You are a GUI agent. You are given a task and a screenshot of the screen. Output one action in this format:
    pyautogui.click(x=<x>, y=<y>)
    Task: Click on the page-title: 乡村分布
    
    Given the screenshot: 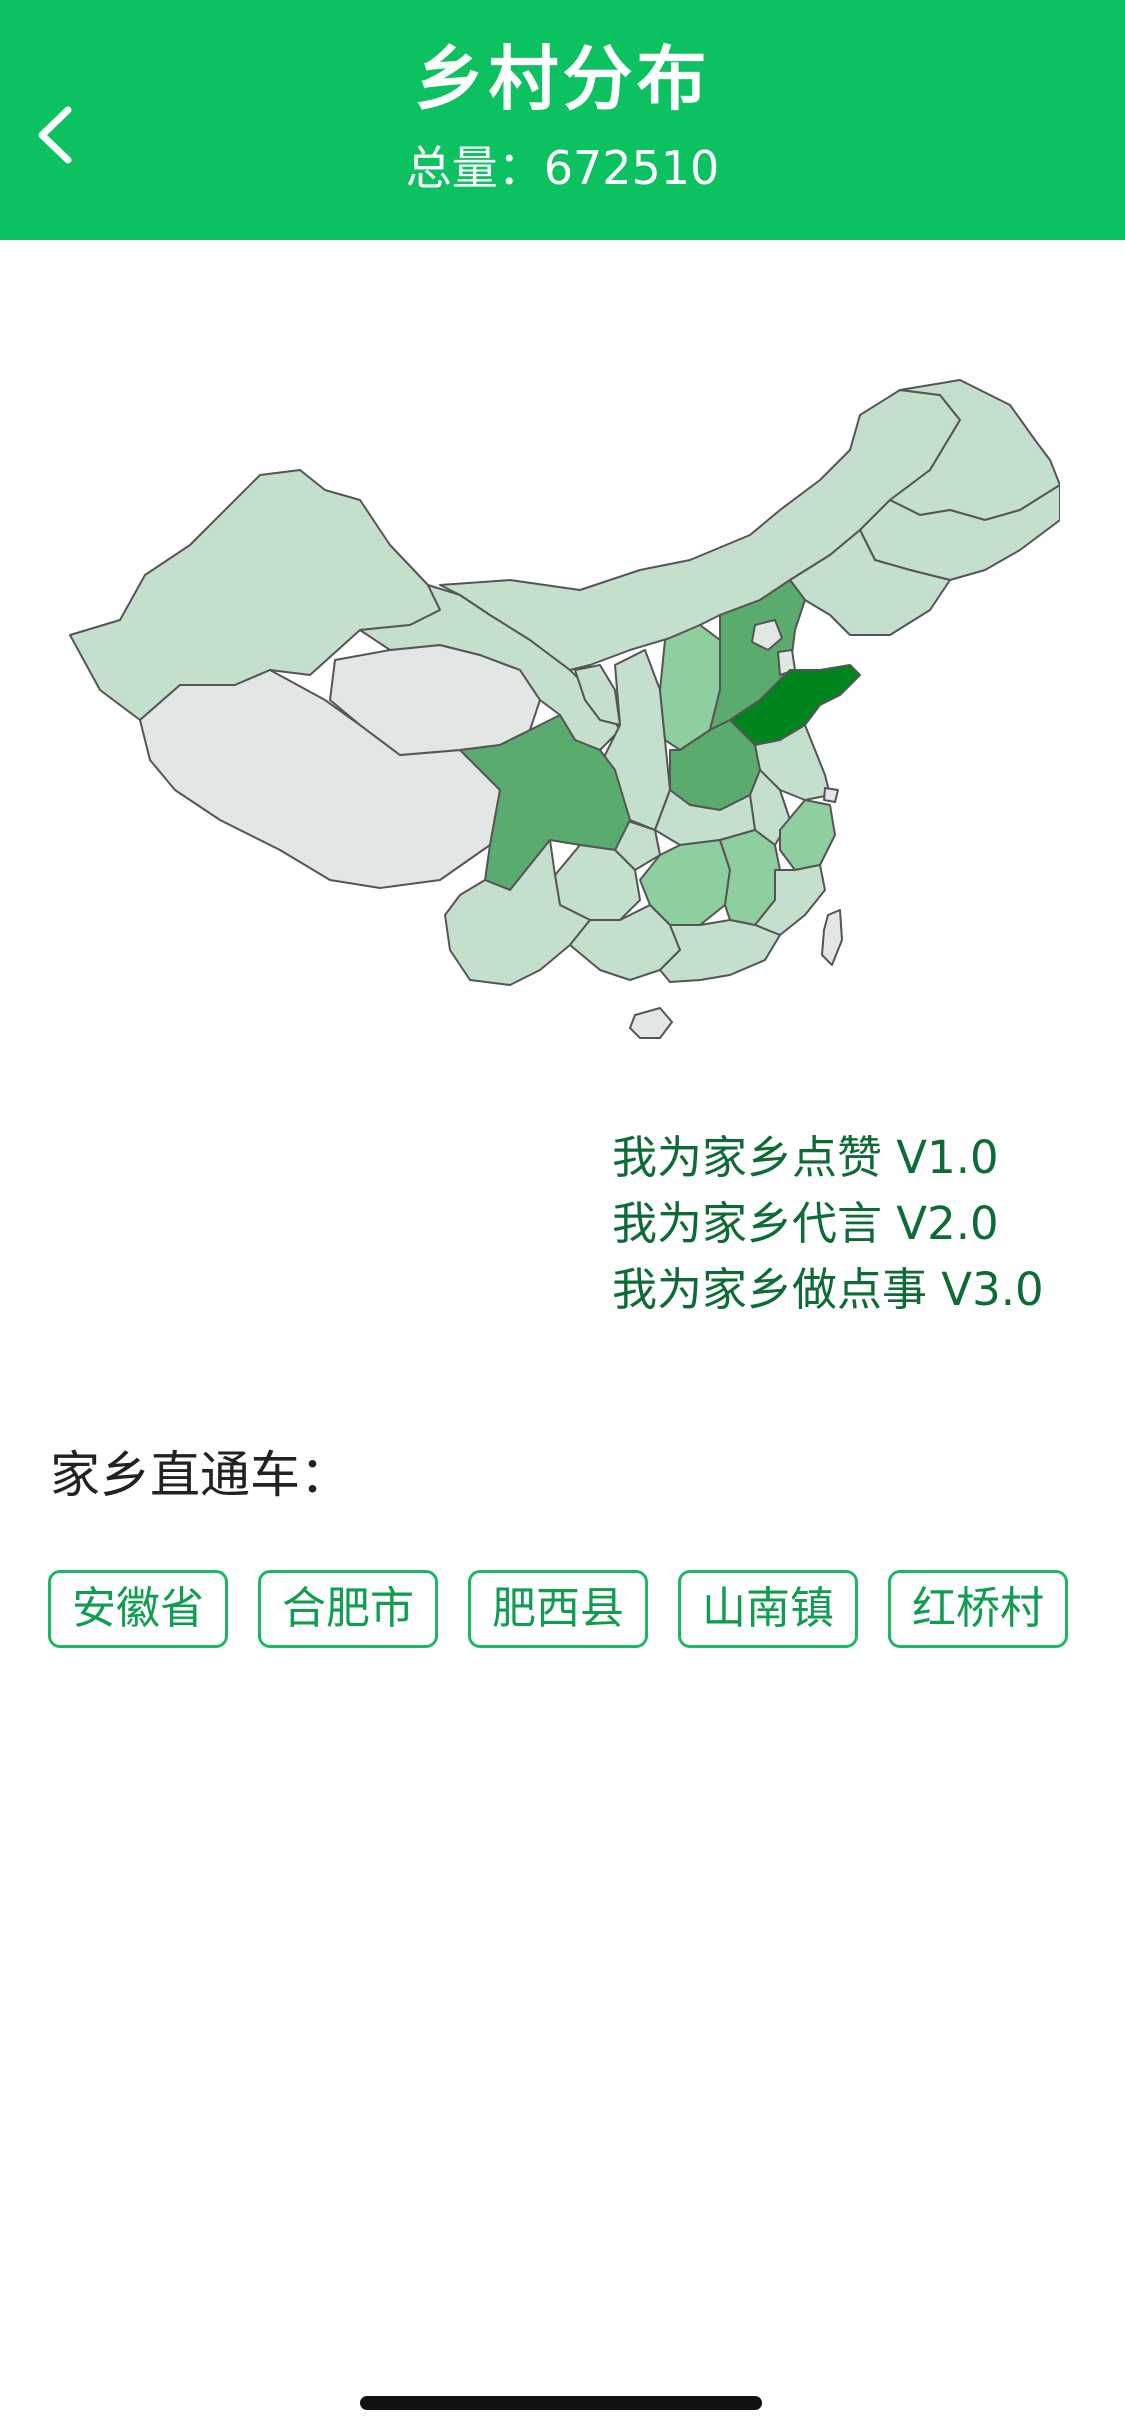 What is the action you would take?
    pyautogui.click(x=562, y=79)
    